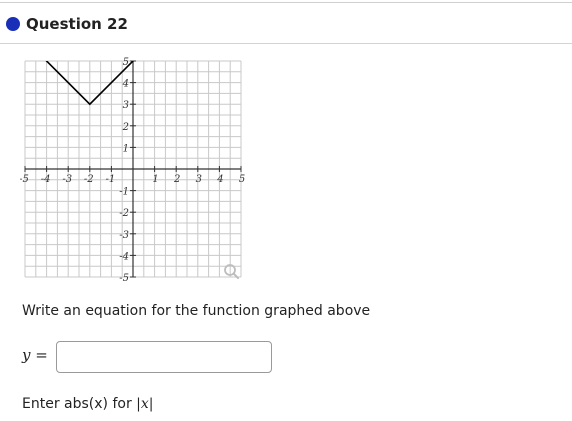 The width and height of the screenshot is (572, 421). I want to click on y-tick-label: 3, so click(126, 105).